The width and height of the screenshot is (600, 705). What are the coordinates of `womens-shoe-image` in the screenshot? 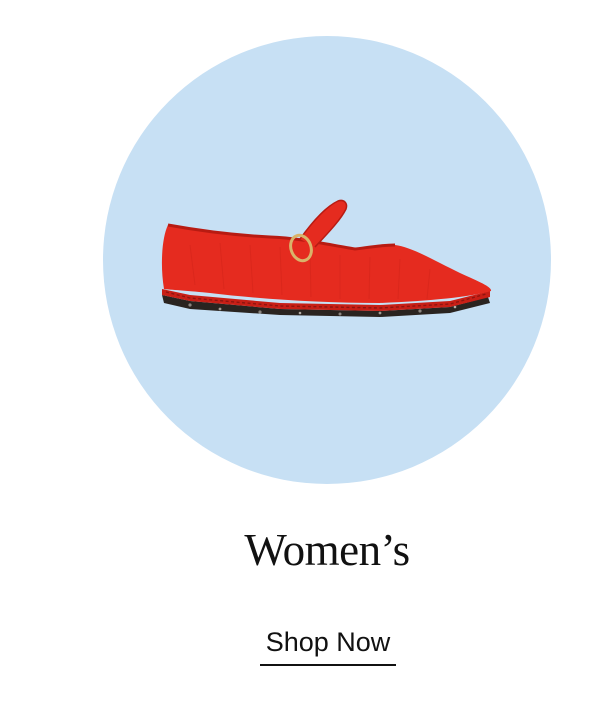 It's located at (325, 255).